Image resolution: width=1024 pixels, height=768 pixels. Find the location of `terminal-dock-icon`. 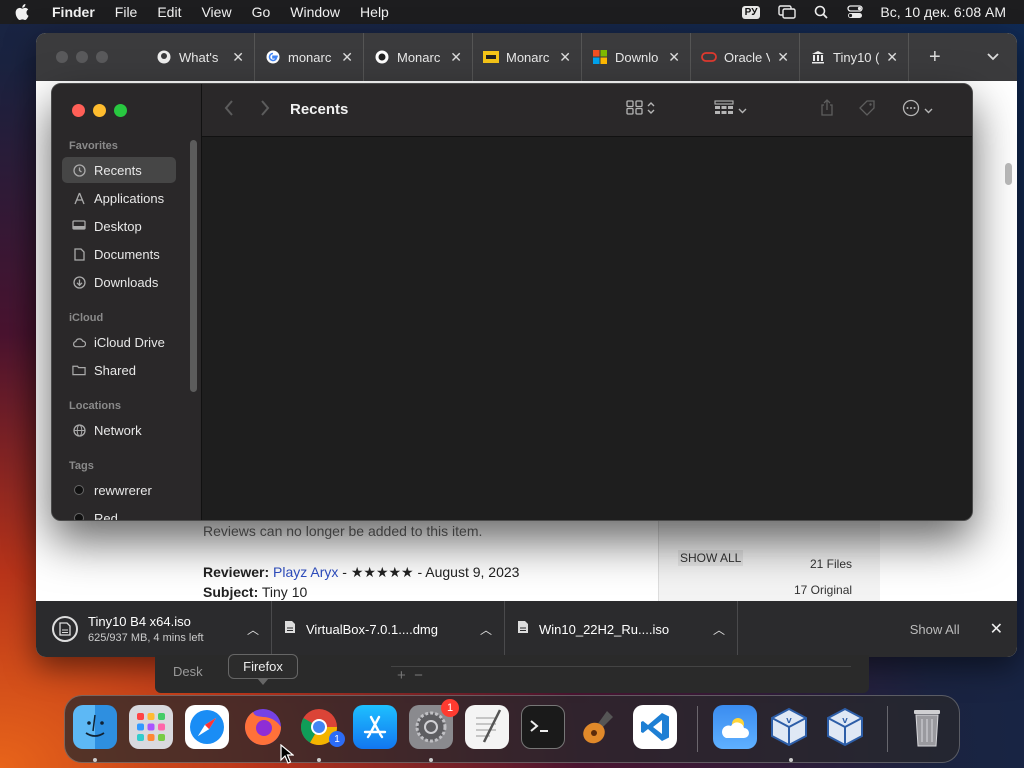

terminal-dock-icon is located at coordinates (543, 727).